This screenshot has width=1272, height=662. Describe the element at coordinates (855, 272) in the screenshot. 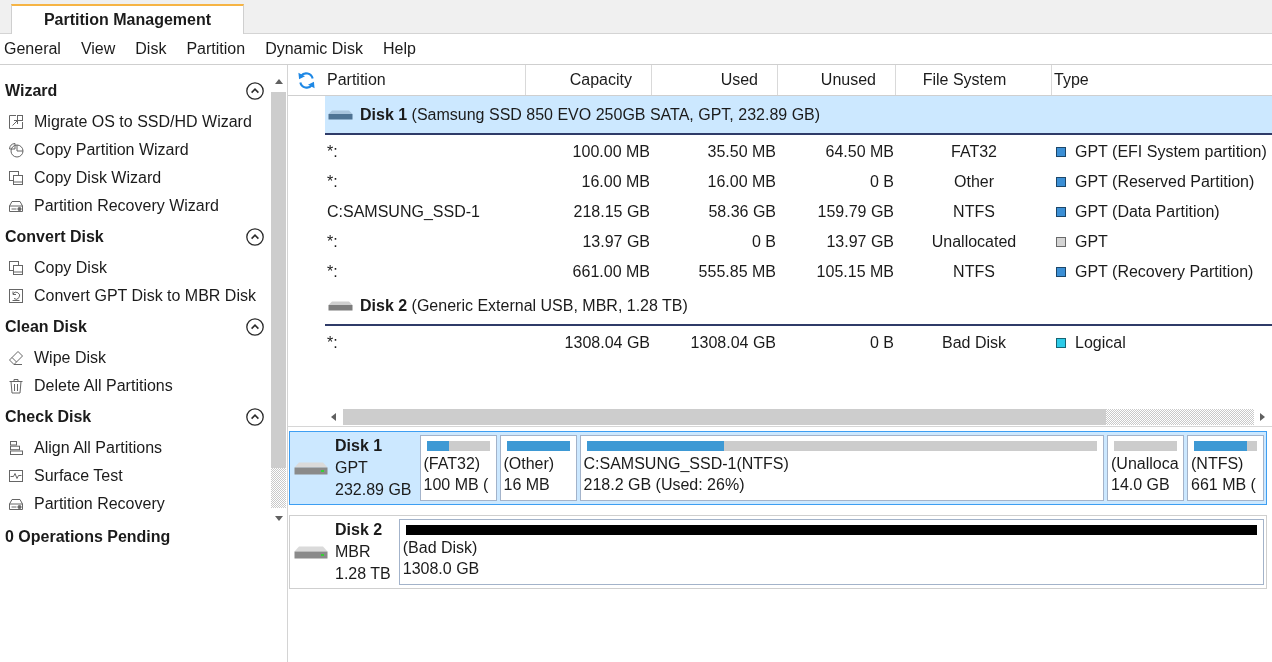

I see `table-cell: 105.15 MB` at that location.